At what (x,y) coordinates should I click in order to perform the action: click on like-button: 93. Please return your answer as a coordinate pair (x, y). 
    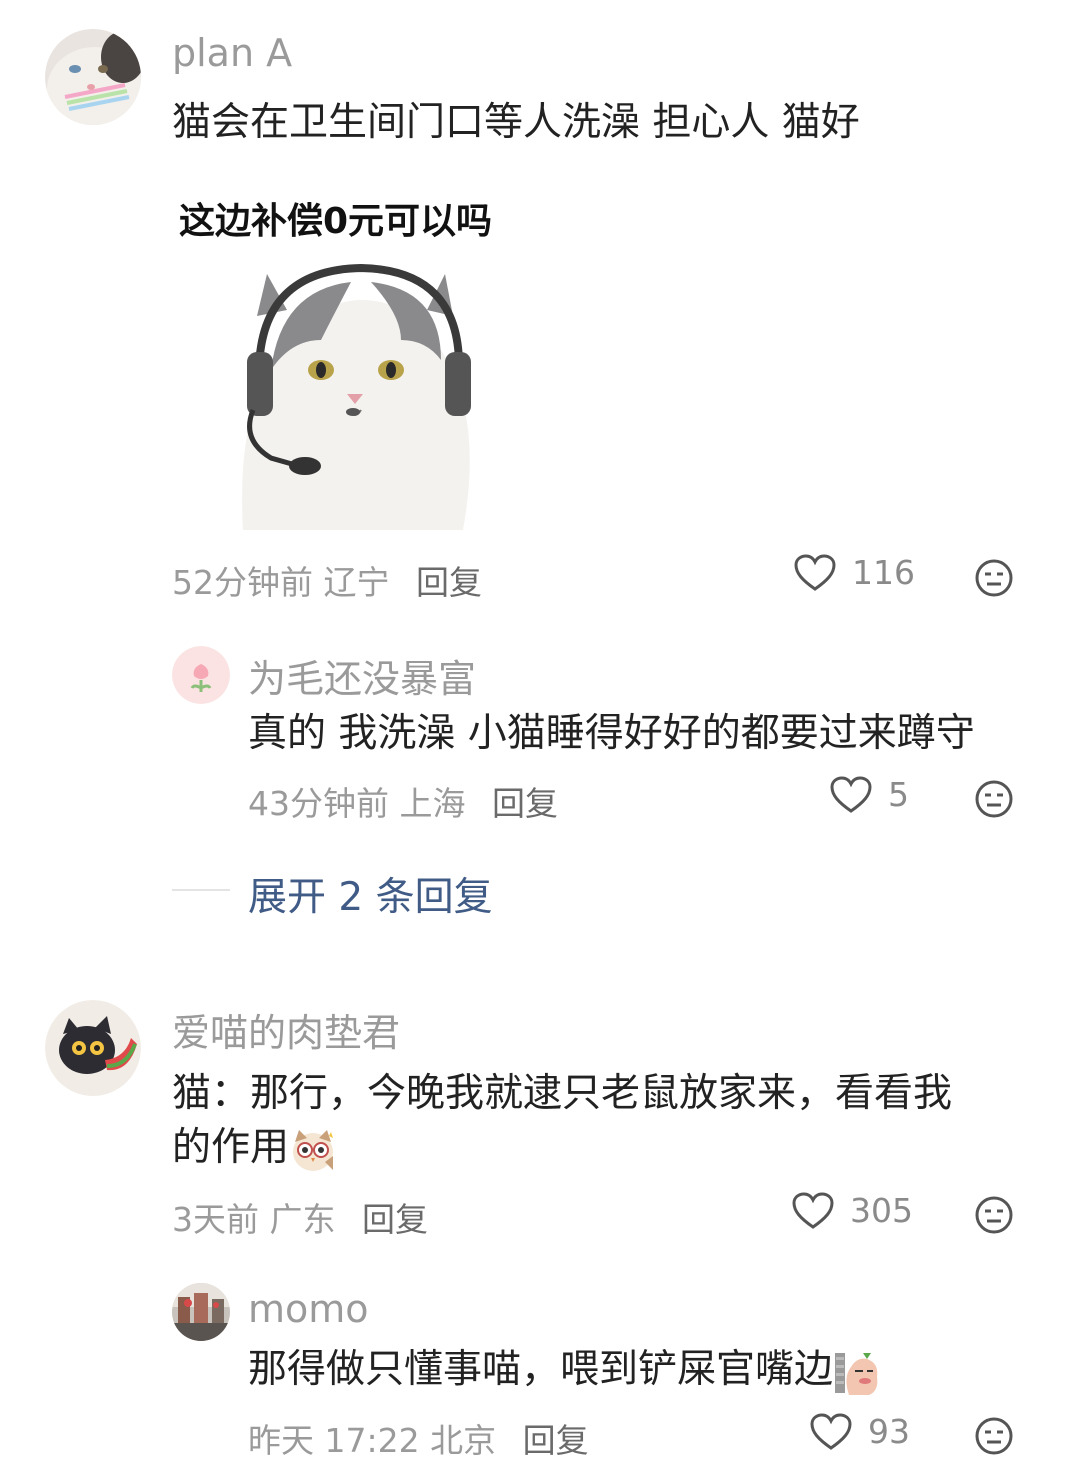
    Looking at the image, I should click on (860, 1431).